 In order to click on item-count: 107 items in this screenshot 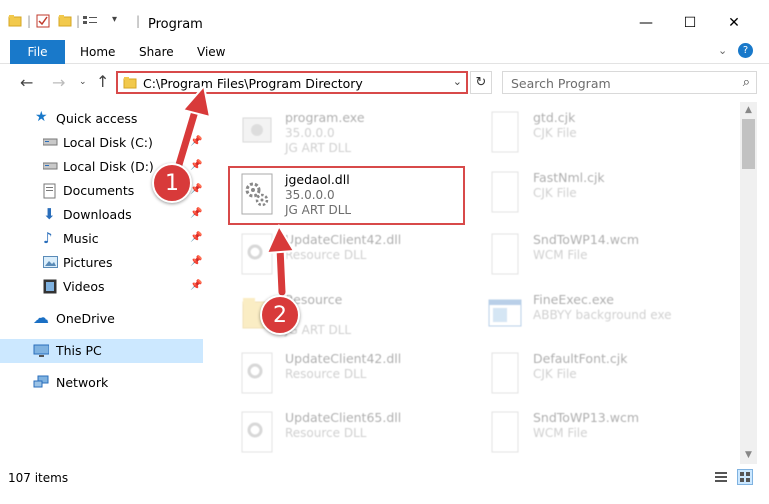, I will do `click(38, 478)`.